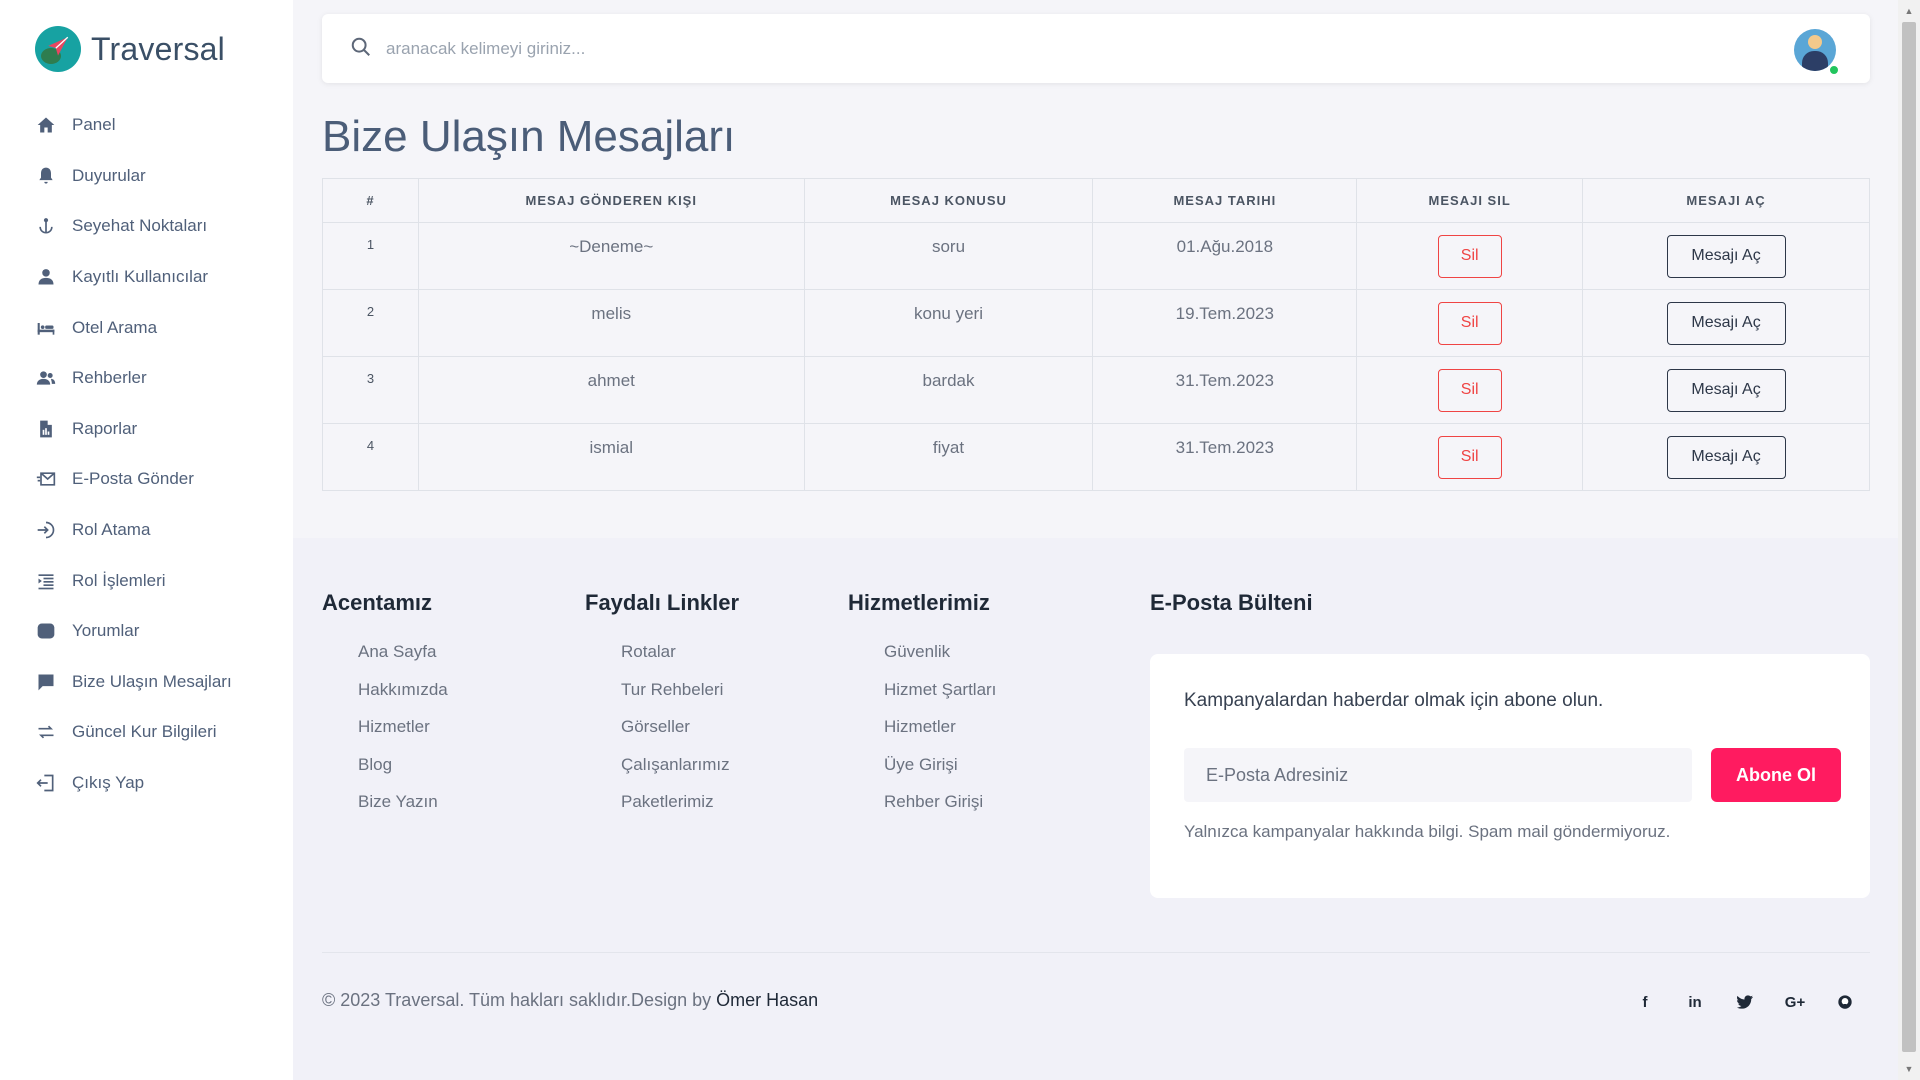 This screenshot has height=1080, width=1920. I want to click on footer-link: Tur Rehbeleri, so click(680, 699).